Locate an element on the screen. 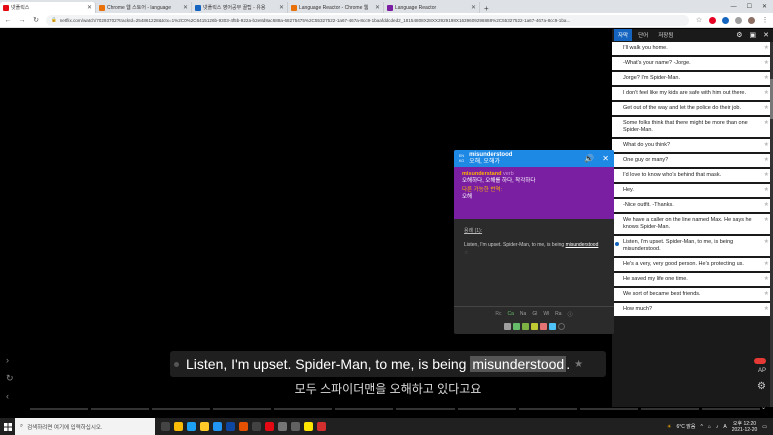 The height and width of the screenshot is (435, 773). subtitle-row: Hey. ★ is located at coordinates (692, 190).